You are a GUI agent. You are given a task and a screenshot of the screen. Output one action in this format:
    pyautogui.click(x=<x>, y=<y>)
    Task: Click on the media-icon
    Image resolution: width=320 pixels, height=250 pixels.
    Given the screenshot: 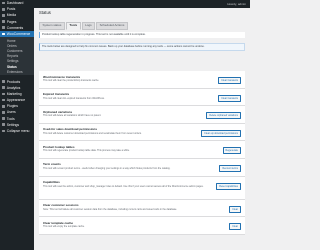 What is the action you would take?
    pyautogui.click(x=3, y=15)
    